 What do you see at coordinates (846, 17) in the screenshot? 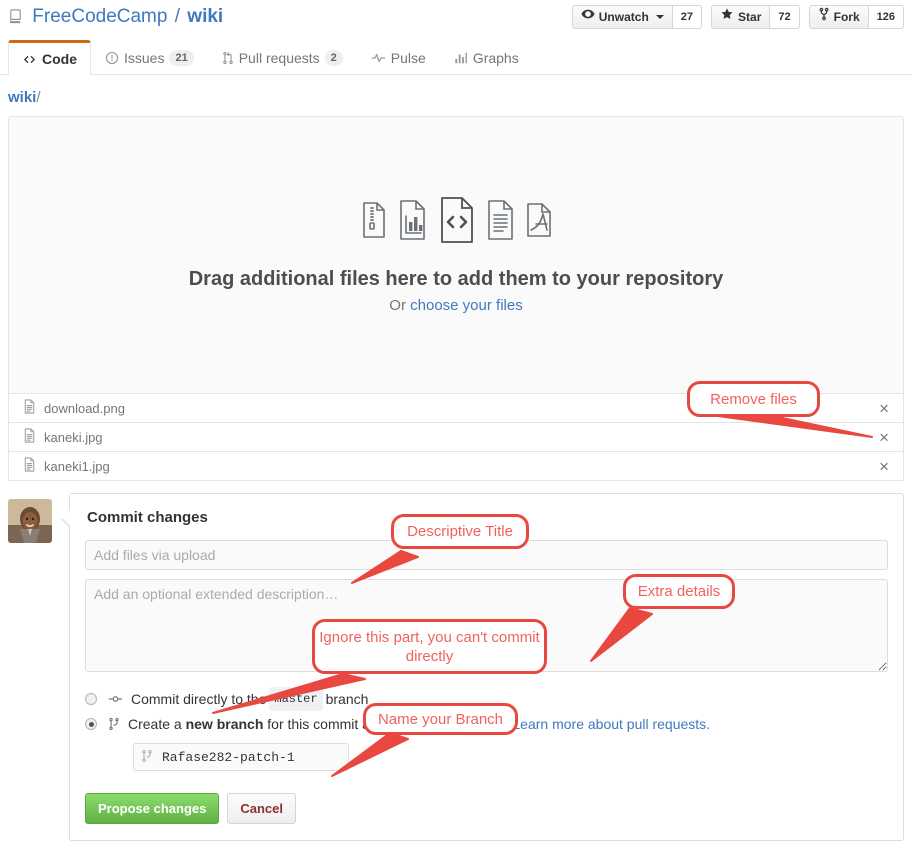
I see `fork-button-label: Fork` at bounding box center [846, 17].